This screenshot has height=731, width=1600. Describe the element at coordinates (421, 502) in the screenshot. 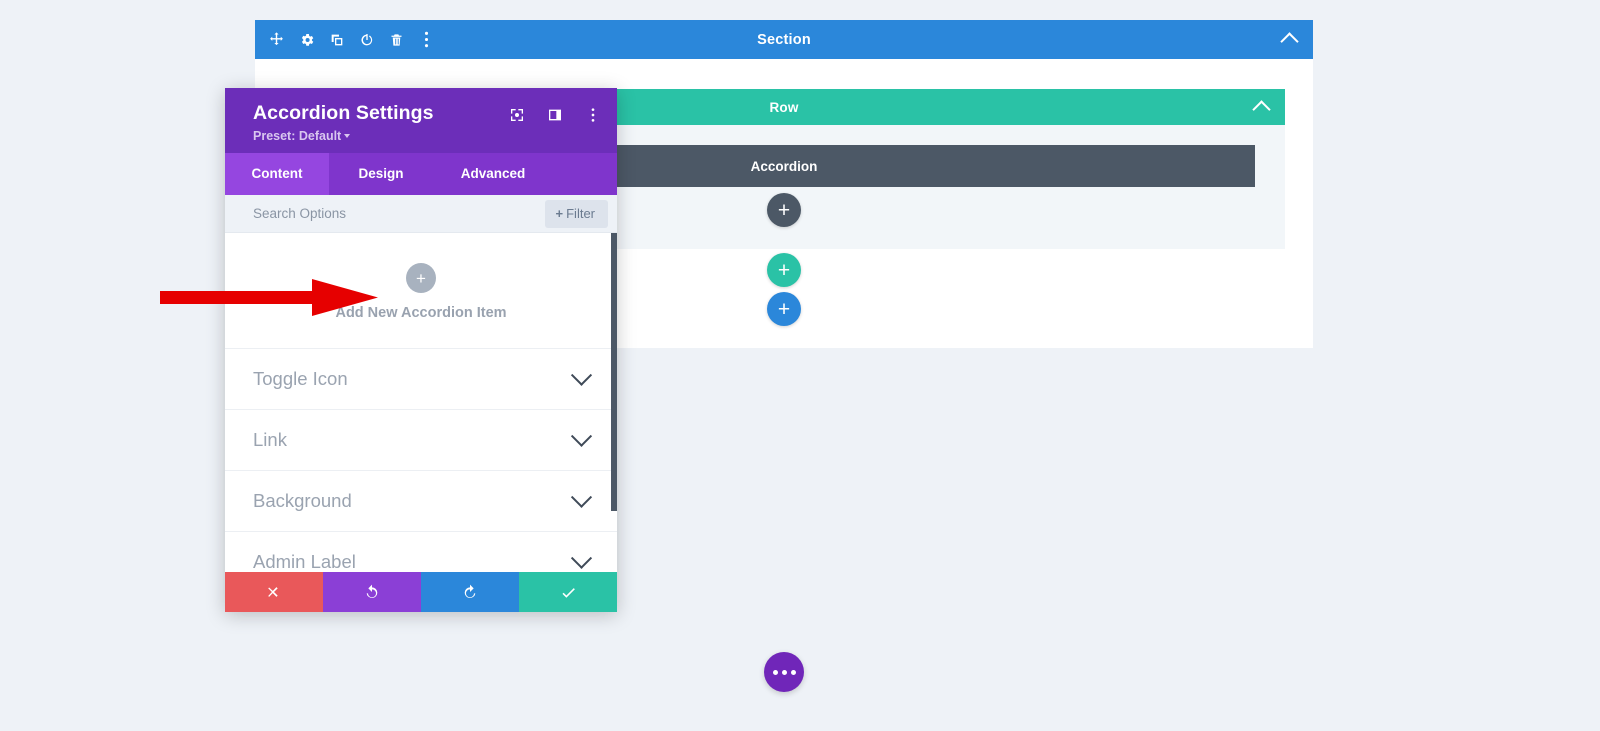

I see `option-group-background: Background` at that location.